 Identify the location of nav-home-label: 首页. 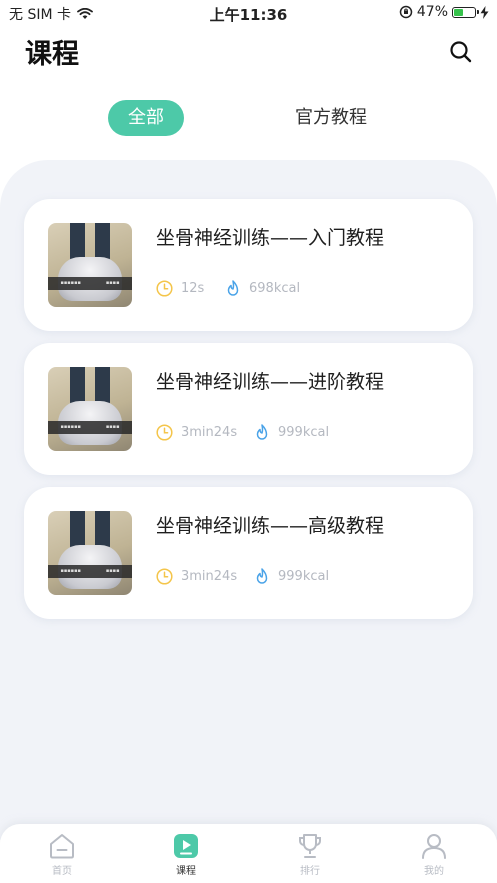
(62, 871).